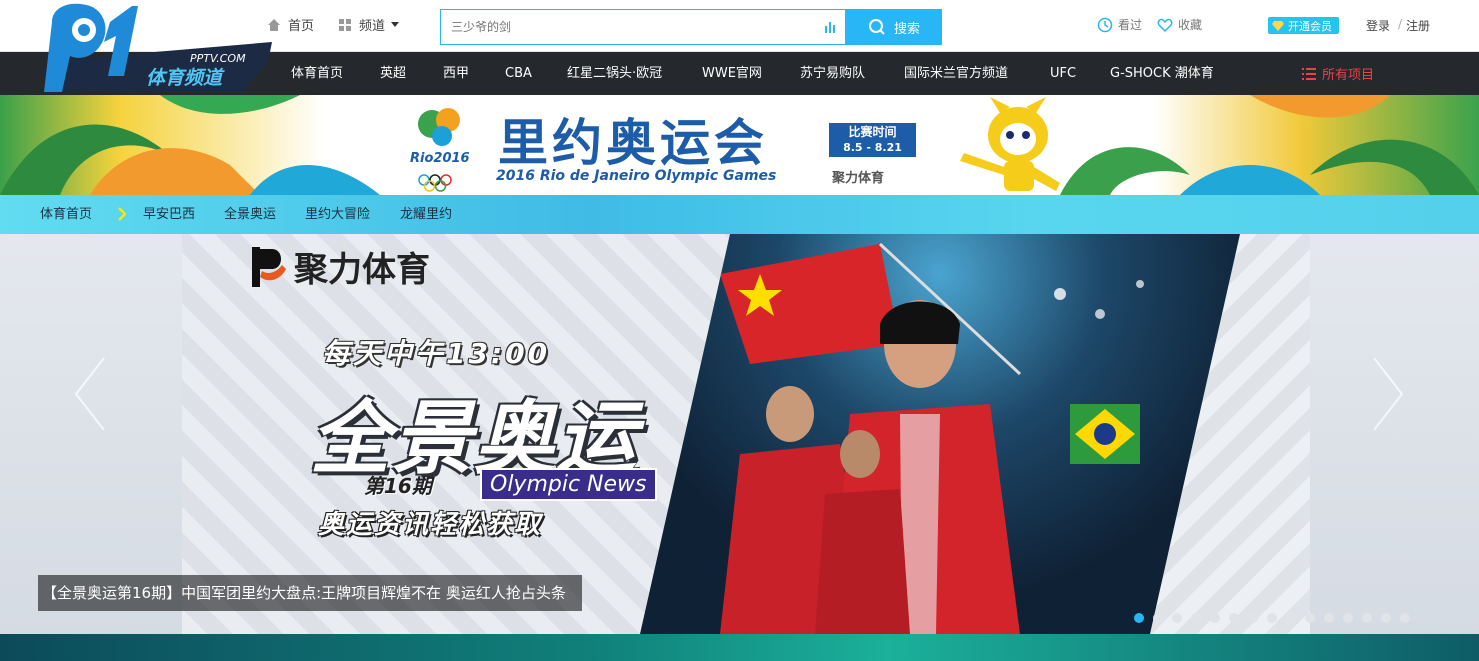 This screenshot has height=661, width=1479. I want to click on vip-button: 开通会员, so click(1303, 25).